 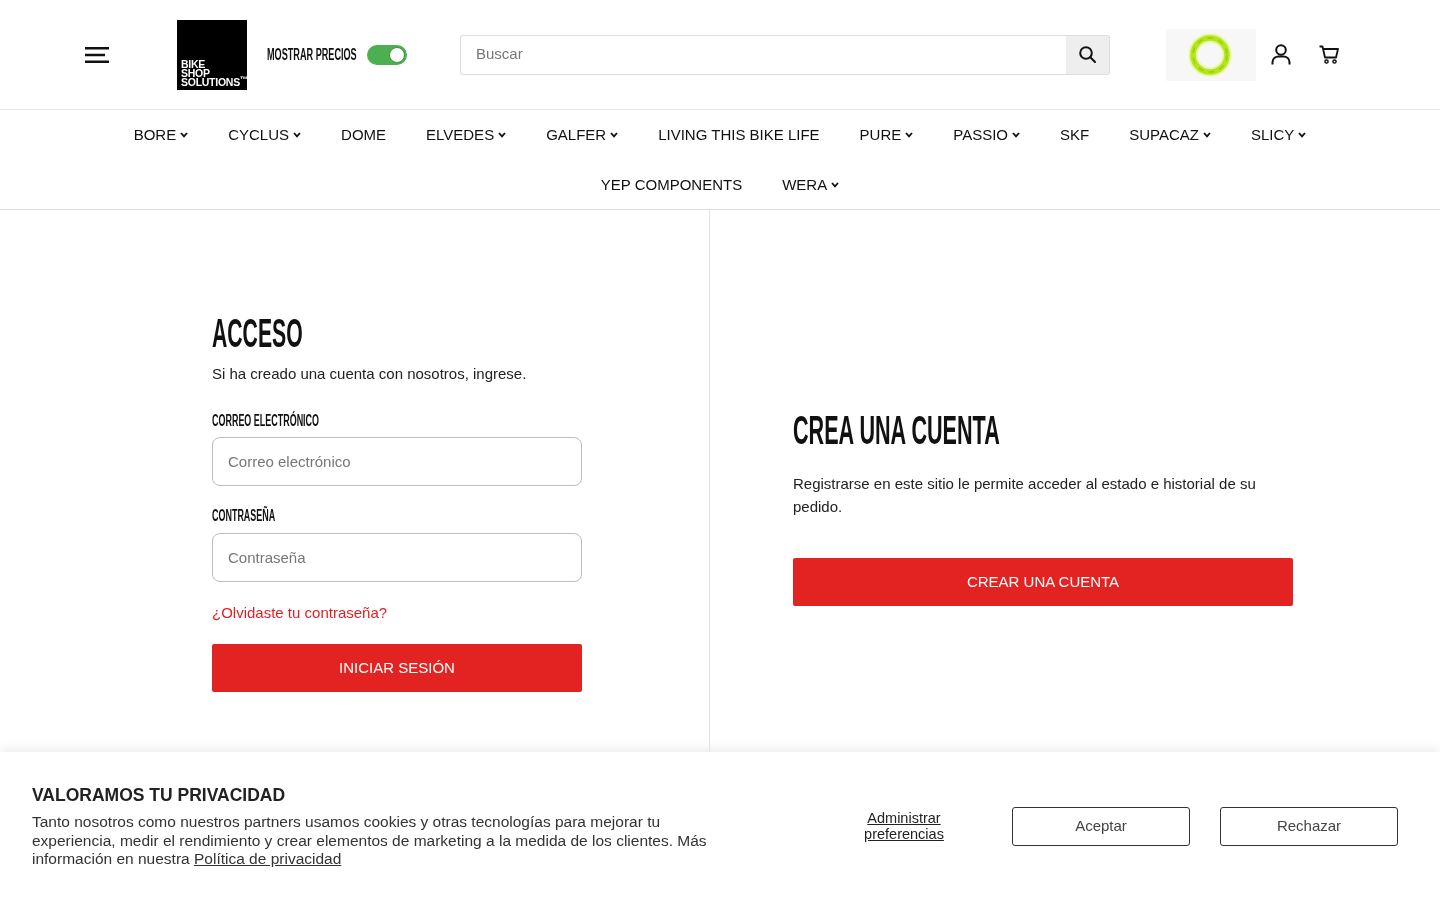 I want to click on account-link, so click(x=1281, y=54).